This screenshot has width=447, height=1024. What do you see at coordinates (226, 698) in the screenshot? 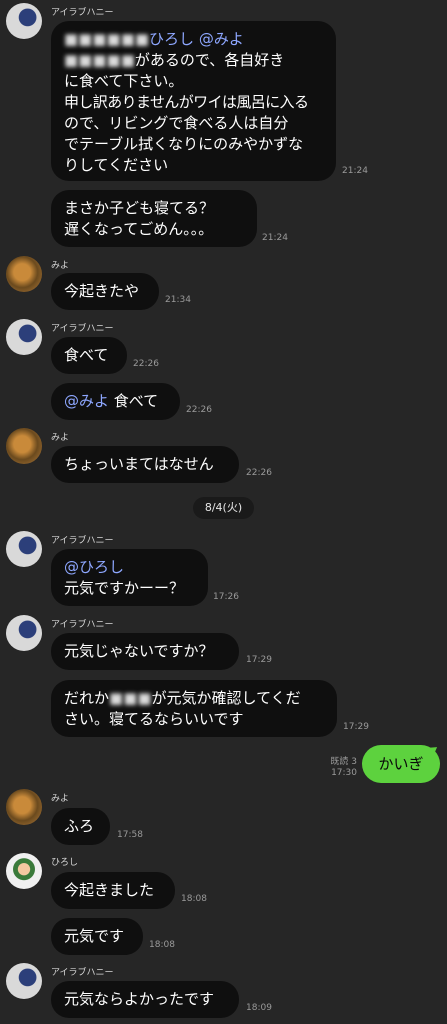
I see `message-text: が元気か確認してくだ` at bounding box center [226, 698].